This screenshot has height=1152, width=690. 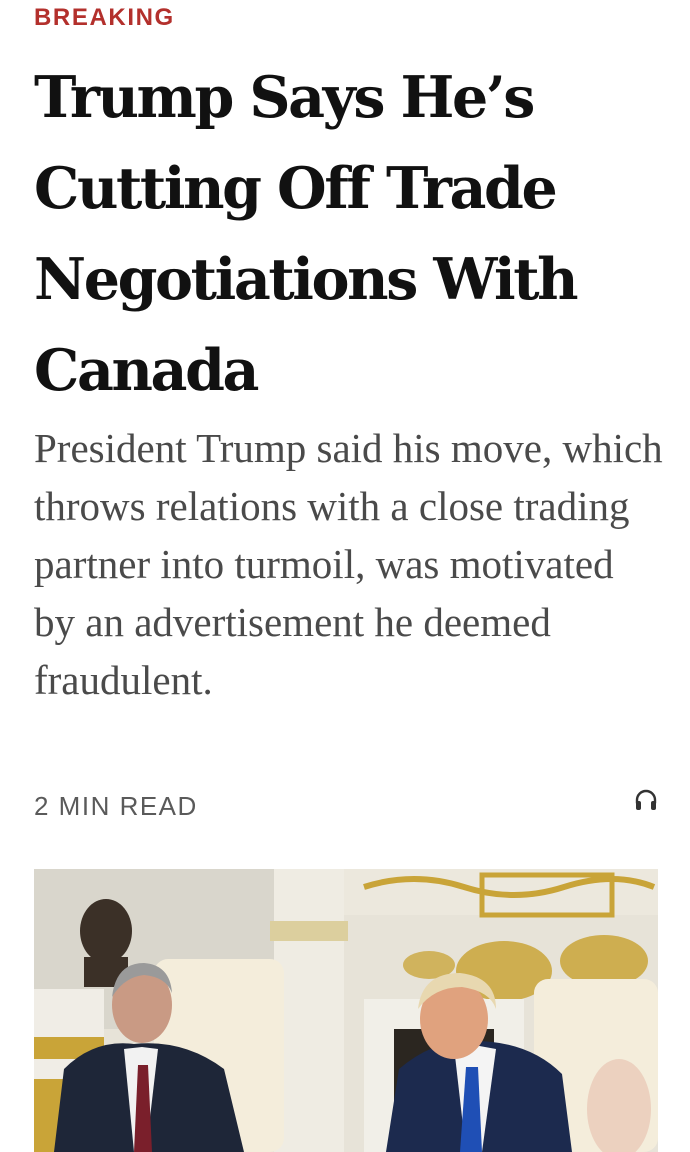 I want to click on read-time: 2 MIN READ, so click(x=116, y=806).